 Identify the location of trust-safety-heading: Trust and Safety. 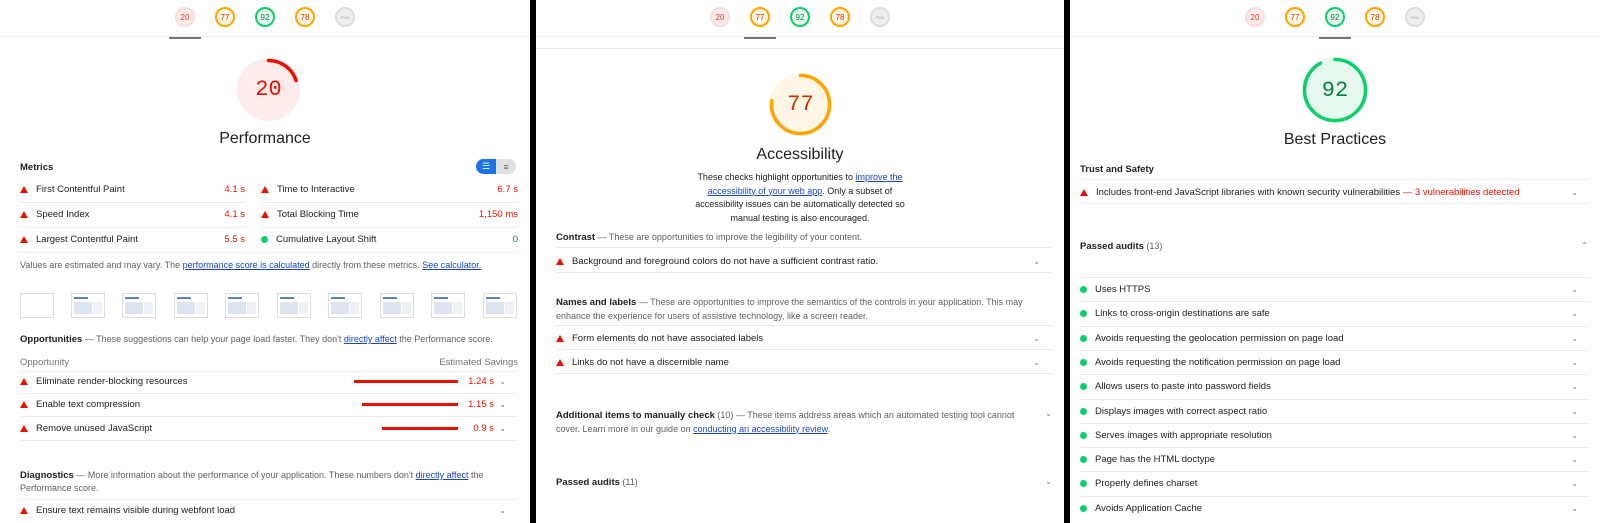
(1117, 169).